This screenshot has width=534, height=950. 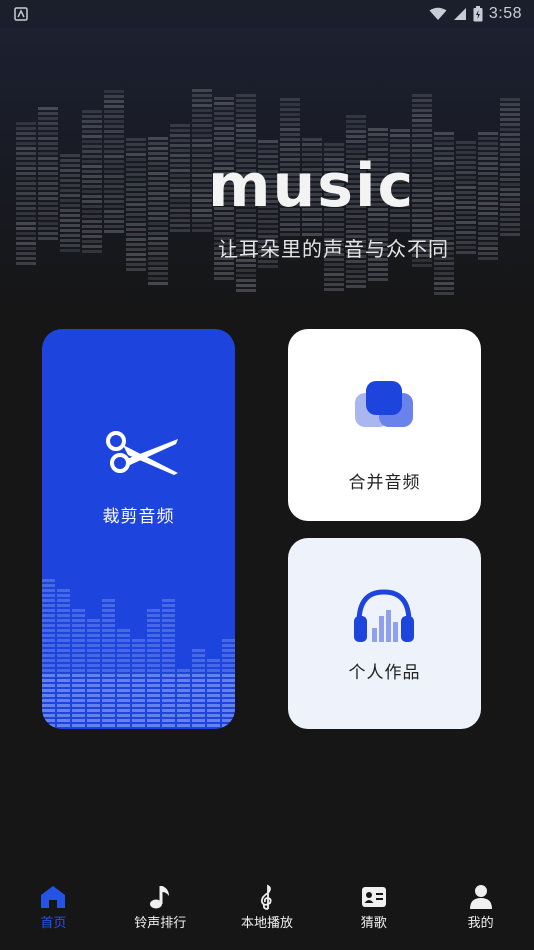 I want to click on status-left, so click(x=21, y=14).